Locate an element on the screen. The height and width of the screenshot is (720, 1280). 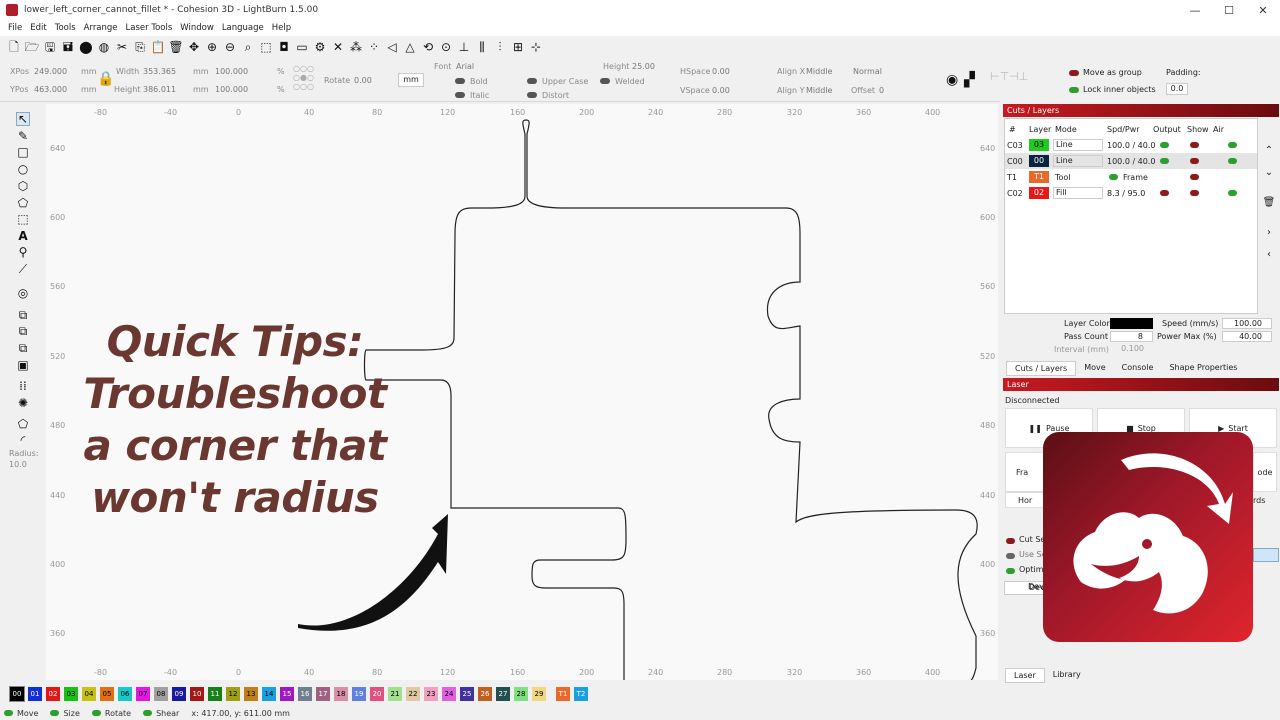
edit-nodes-icon: ✎ is located at coordinates (23, 136).